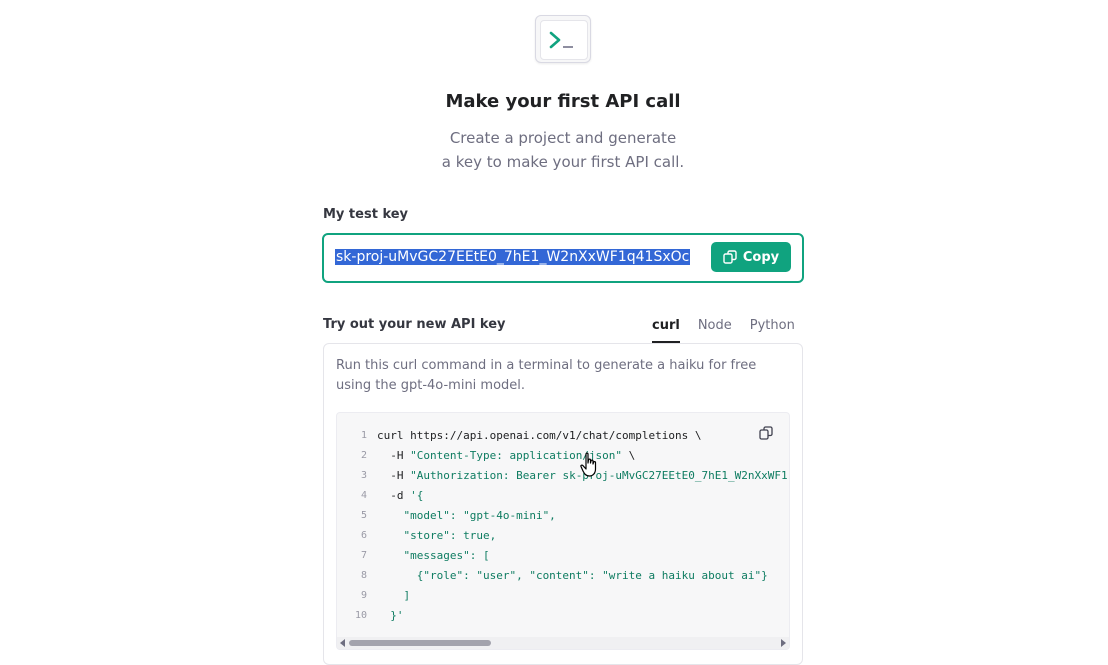 This screenshot has width=1108, height=665. Describe the element at coordinates (563, 496) in the screenshot. I see `code-line: 4 -d '{` at that location.